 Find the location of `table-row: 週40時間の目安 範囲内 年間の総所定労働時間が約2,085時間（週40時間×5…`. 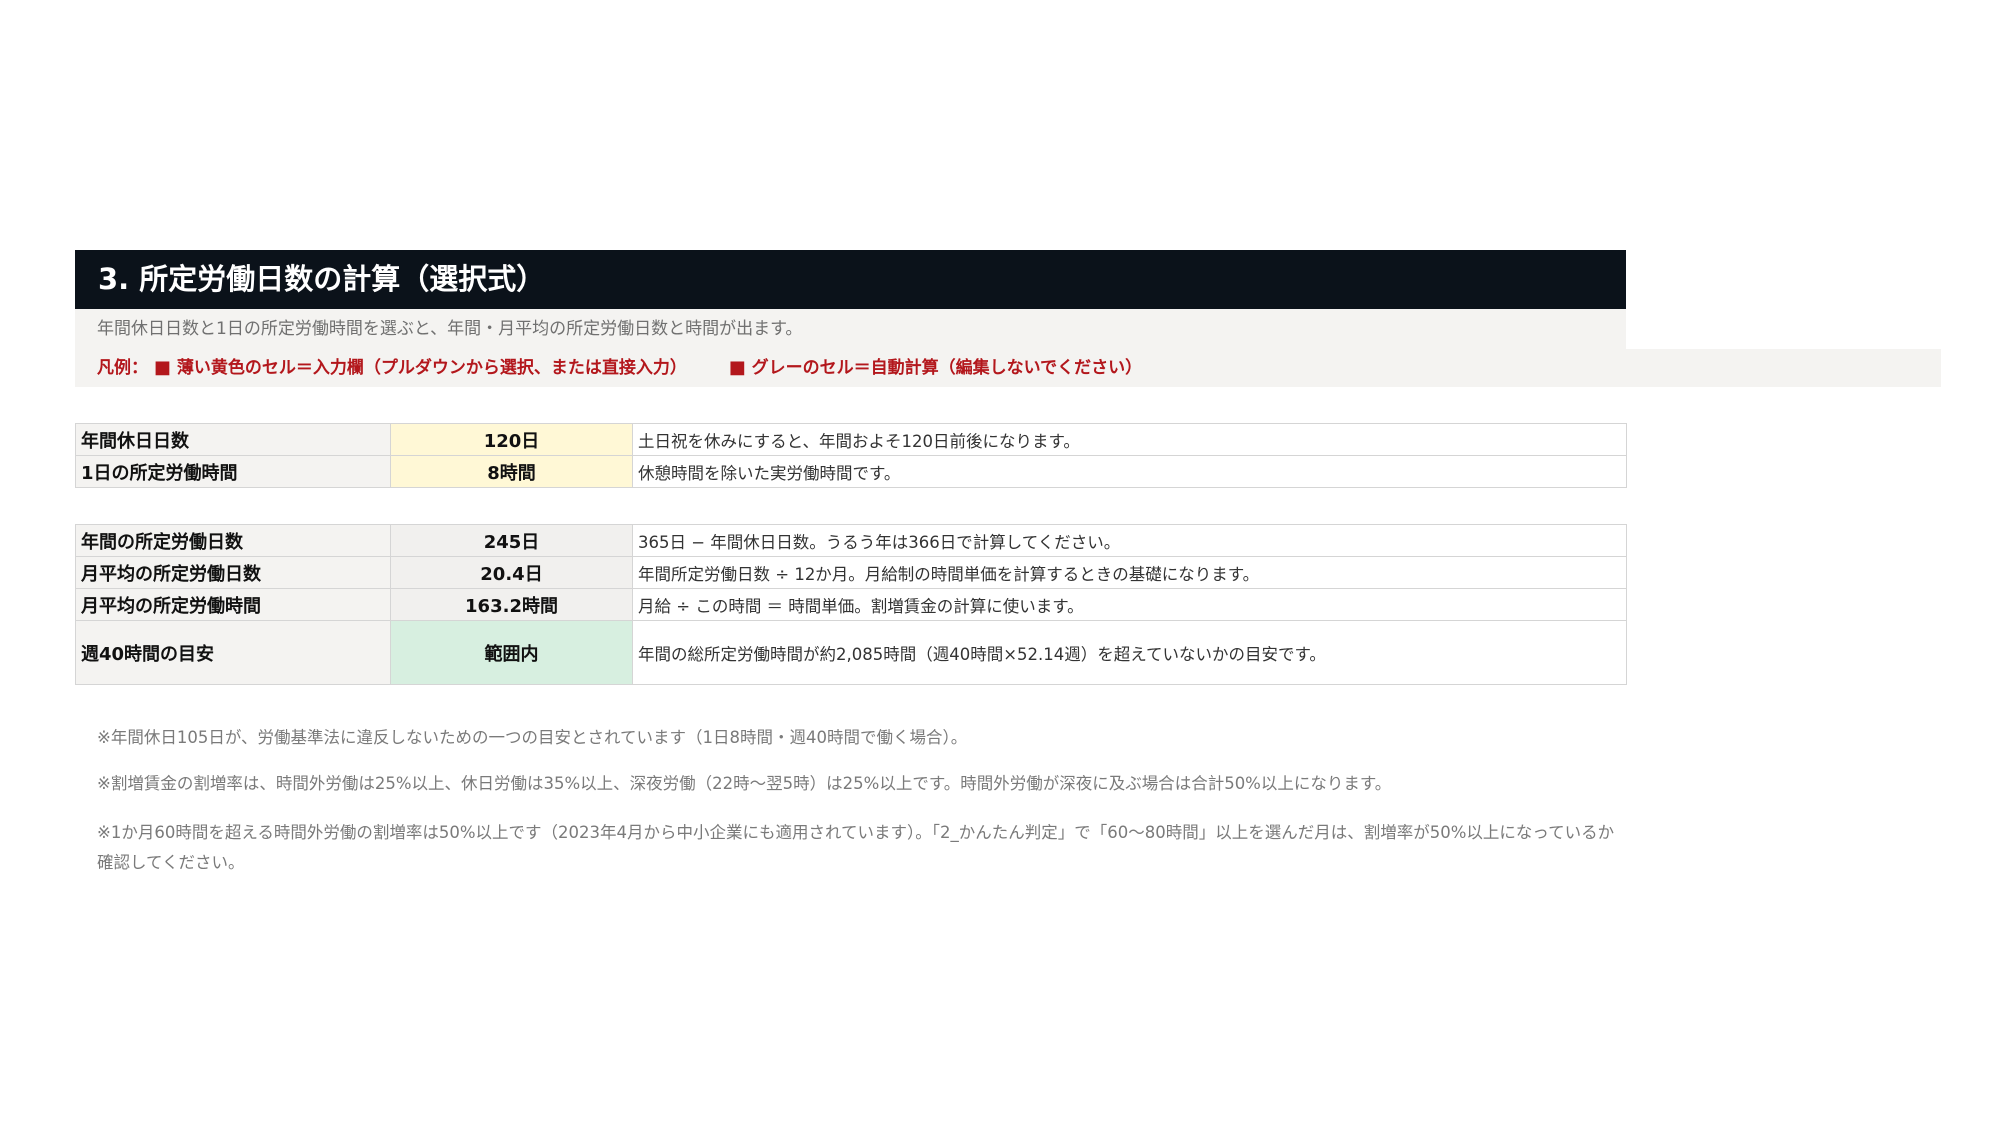

table-row: 週40時間の目安 範囲内 年間の総所定労働時間が約2,085時間（週40時間×5… is located at coordinates (851, 652).